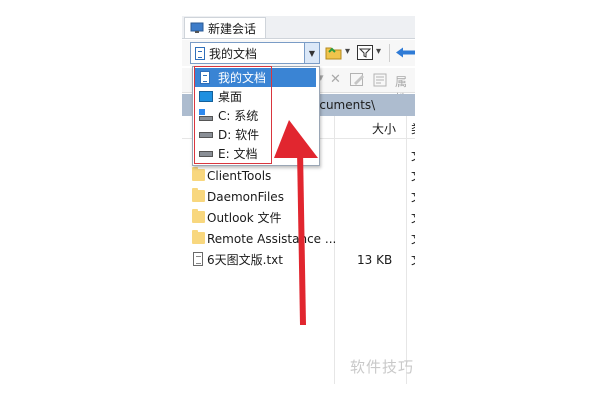 The height and width of the screenshot is (400, 600). I want to click on type-cell: 文, so click(413, 155).